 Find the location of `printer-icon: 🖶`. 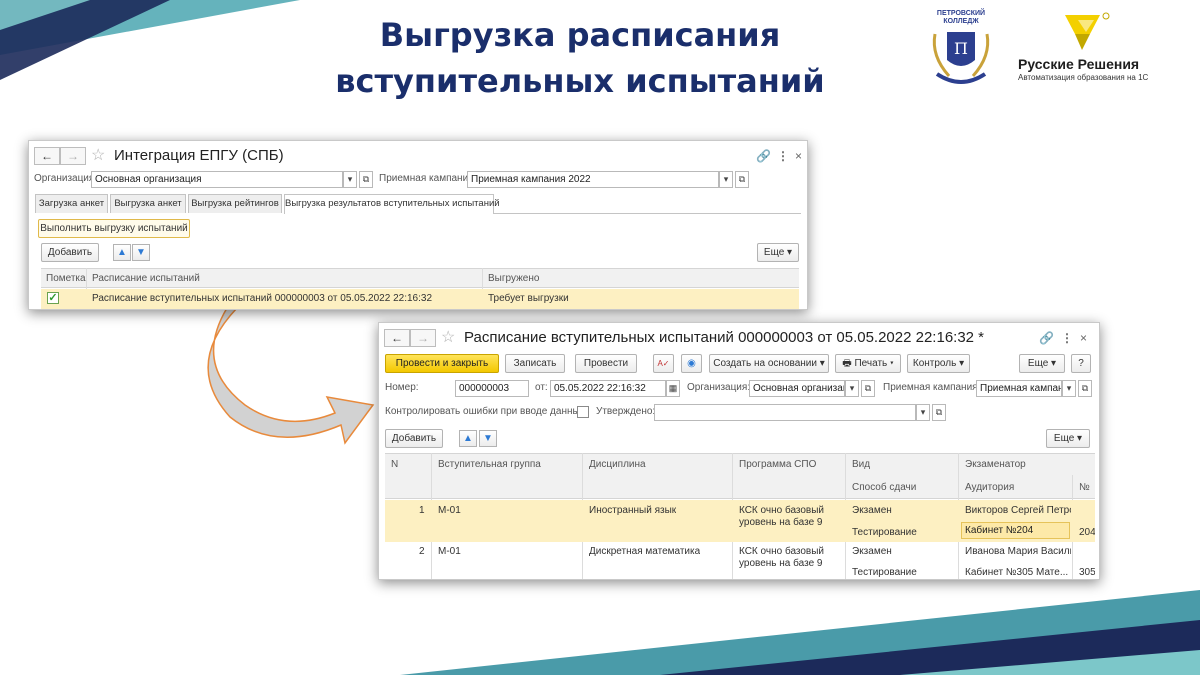

printer-icon: 🖶 is located at coordinates (847, 363).